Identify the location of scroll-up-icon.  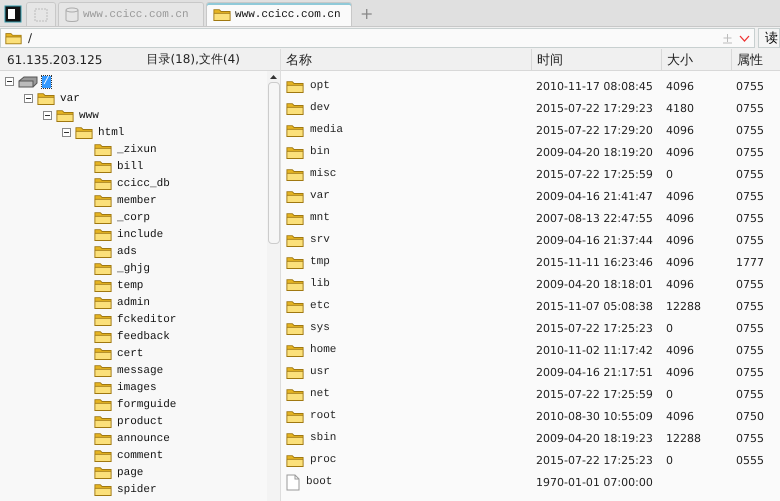
(273, 77).